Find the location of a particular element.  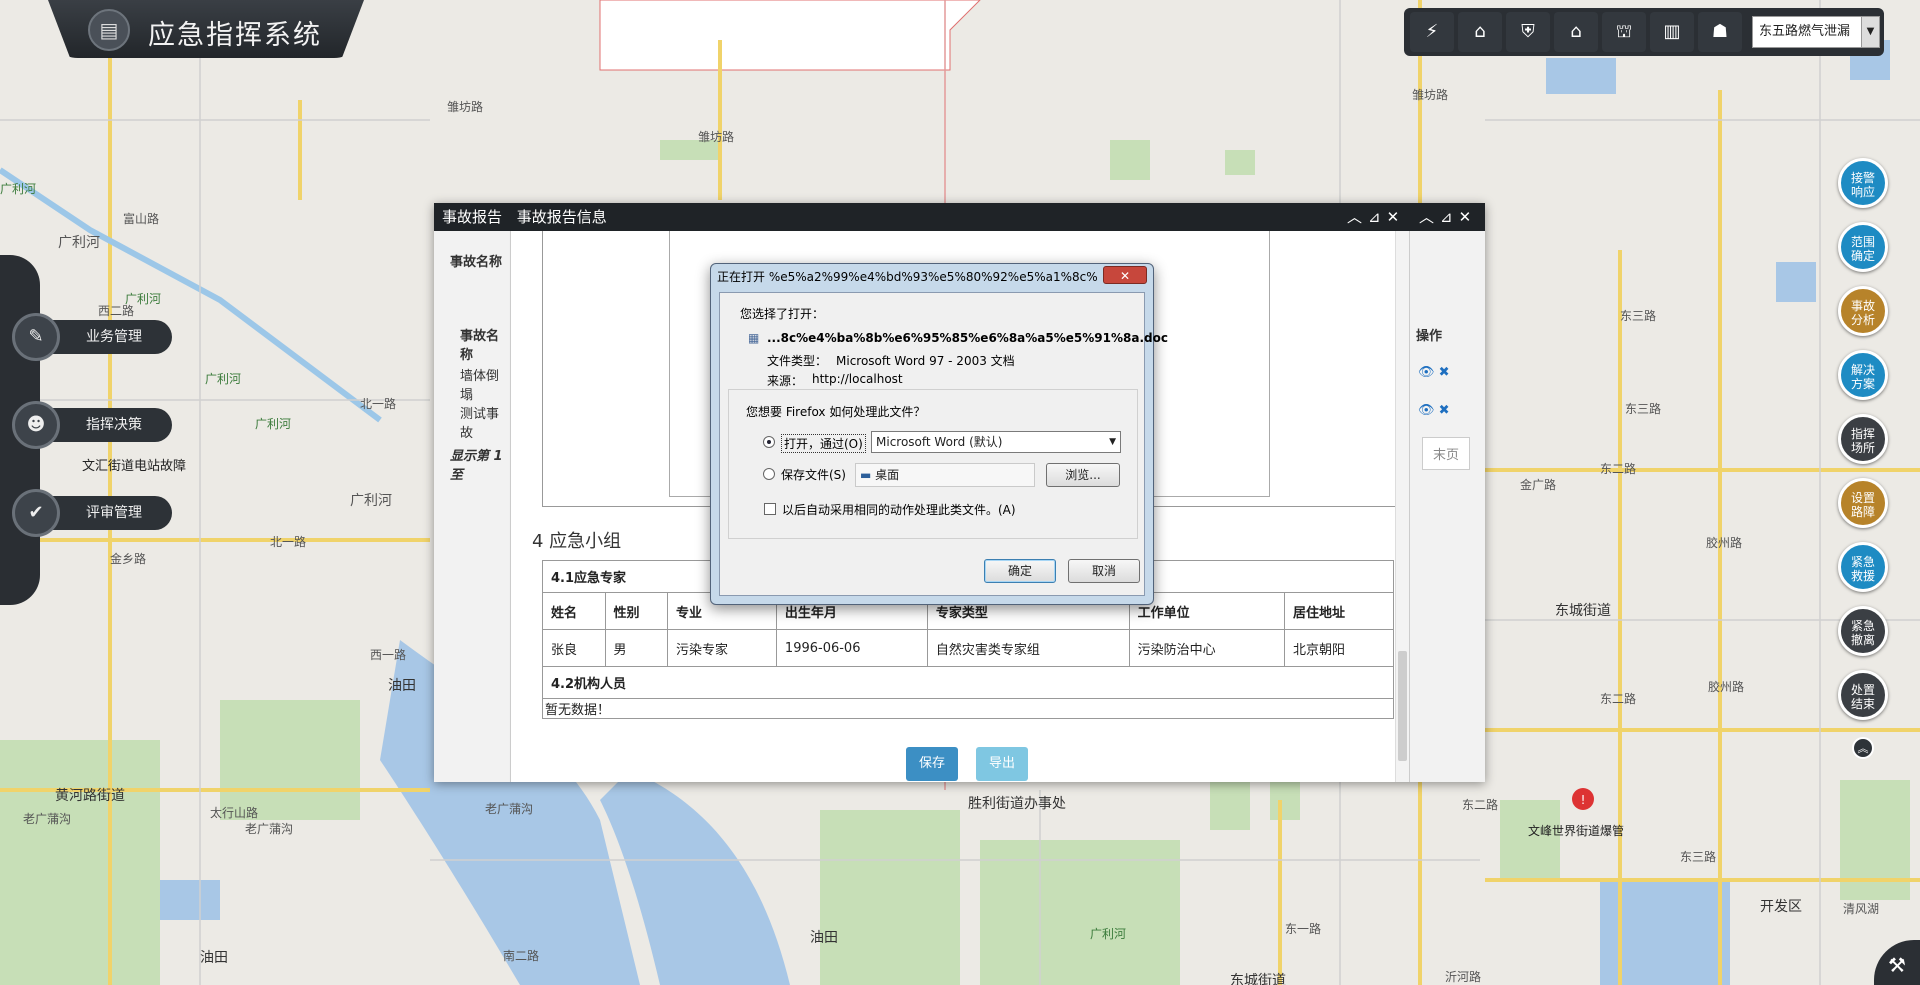

map-label: 东二路 is located at coordinates (1480, 805).